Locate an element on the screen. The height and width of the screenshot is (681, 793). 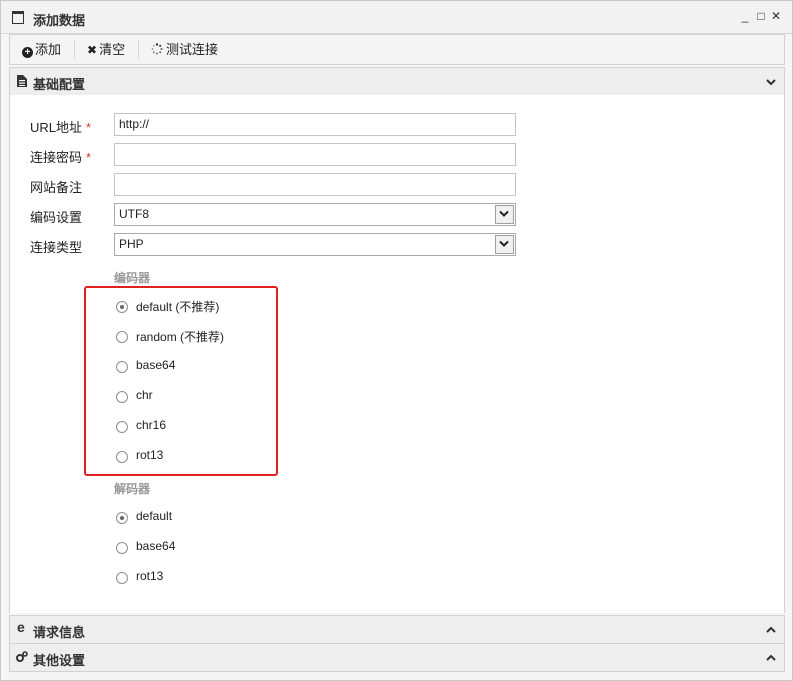
note-input is located at coordinates (315, 184).